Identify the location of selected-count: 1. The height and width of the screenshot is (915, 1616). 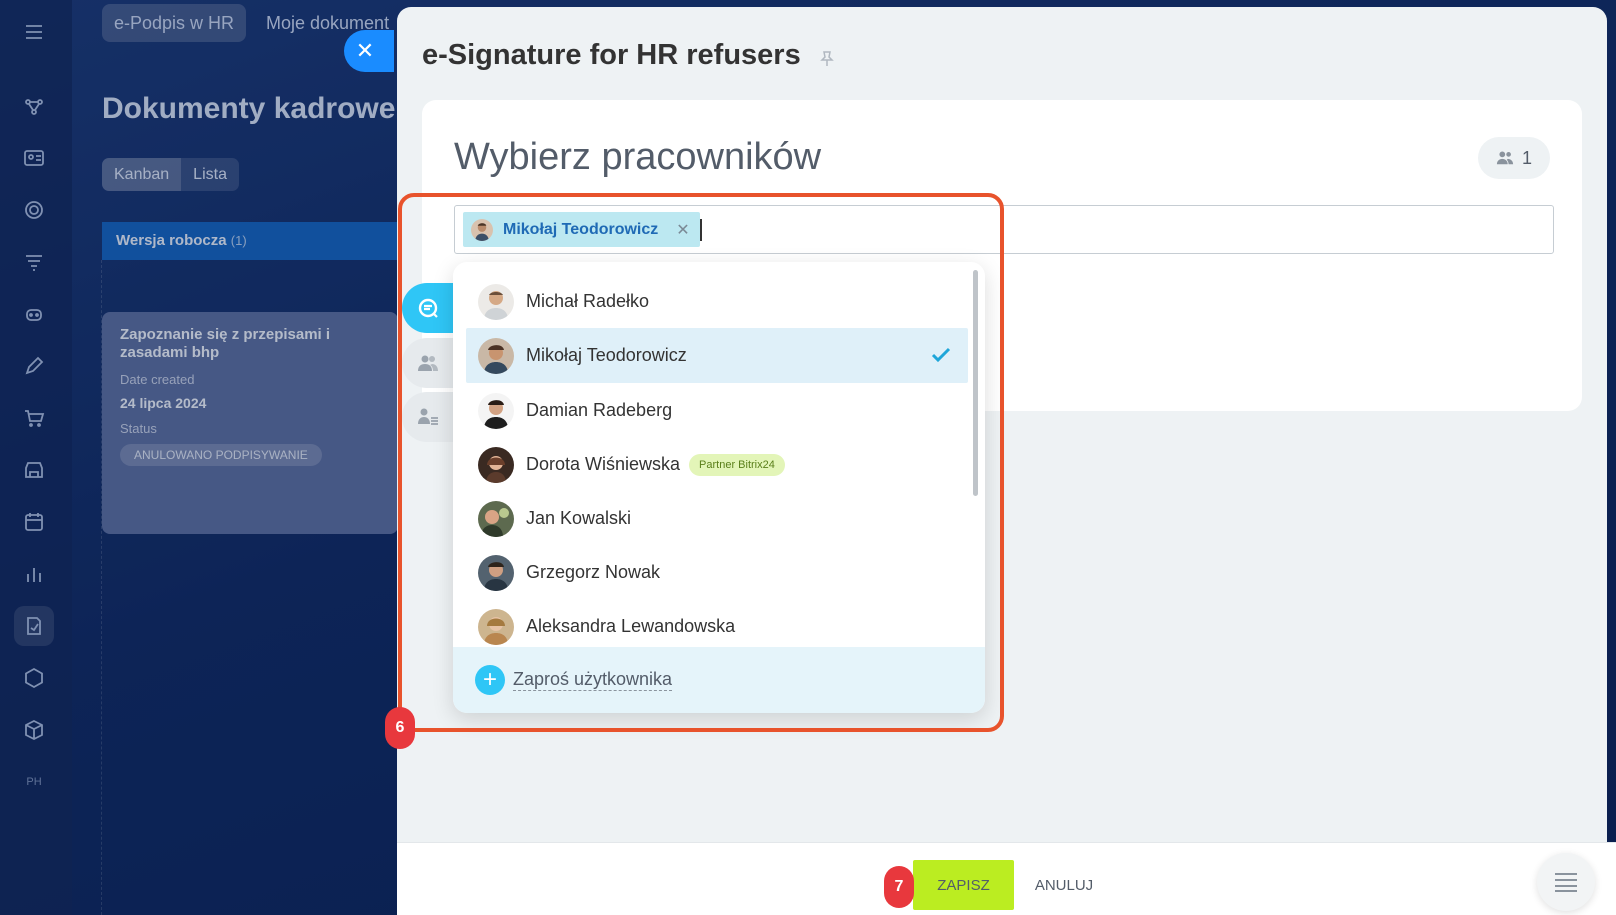
(1526, 157).